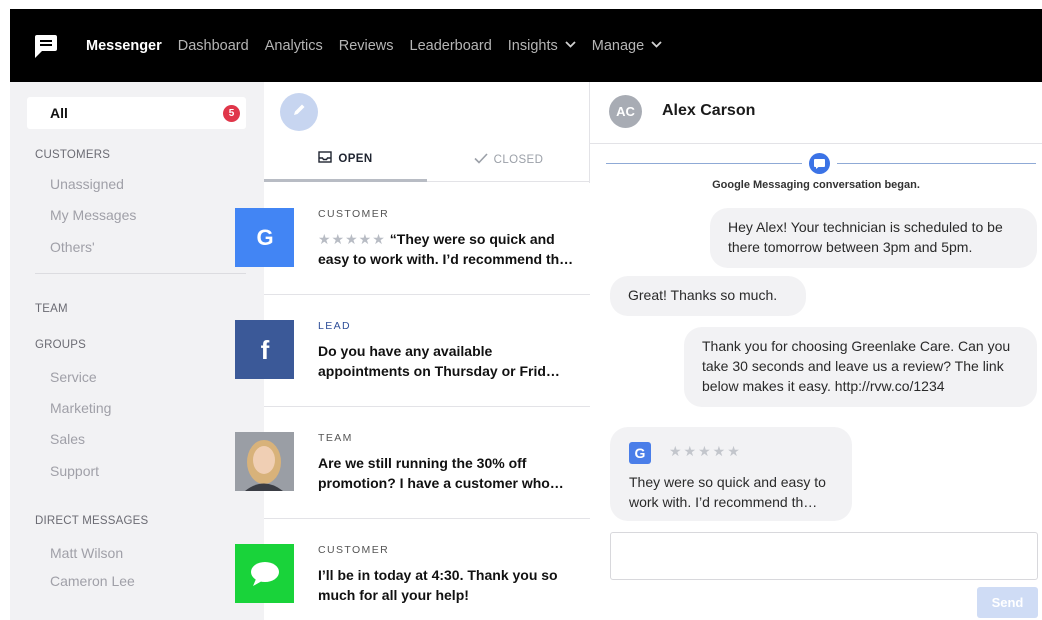 The image size is (1042, 620). Describe the element at coordinates (709, 110) in the screenshot. I see `contact-name: Alex Carson` at that location.